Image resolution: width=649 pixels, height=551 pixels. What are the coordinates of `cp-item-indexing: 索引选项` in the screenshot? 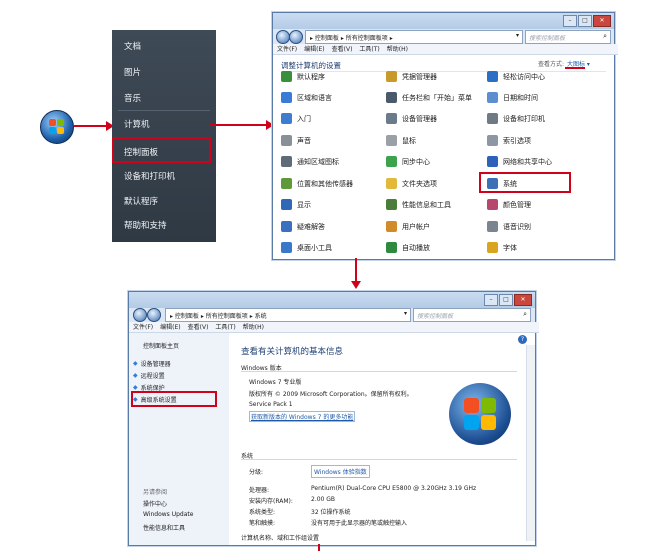 It's located at (509, 140).